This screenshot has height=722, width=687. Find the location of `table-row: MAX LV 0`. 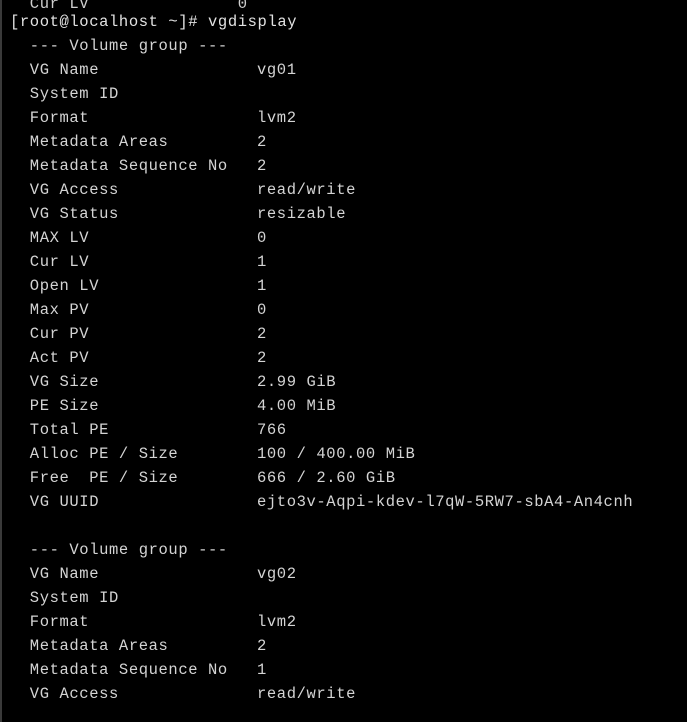

table-row: MAX LV 0 is located at coordinates (345, 238).